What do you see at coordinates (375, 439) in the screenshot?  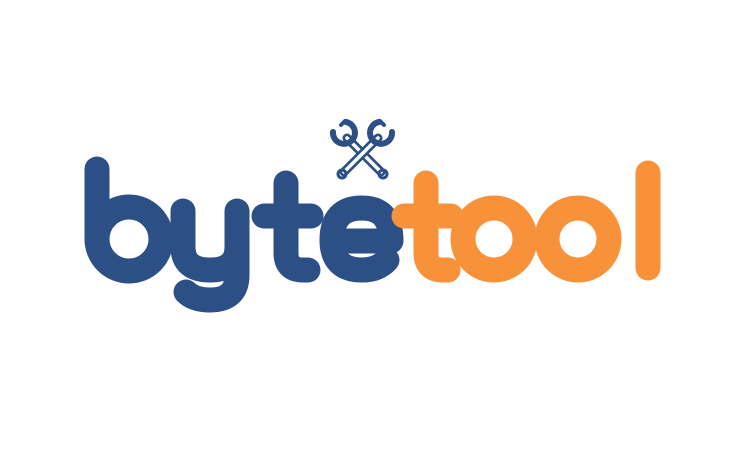 I see `wordmark-text: bytetool` at bounding box center [375, 439].